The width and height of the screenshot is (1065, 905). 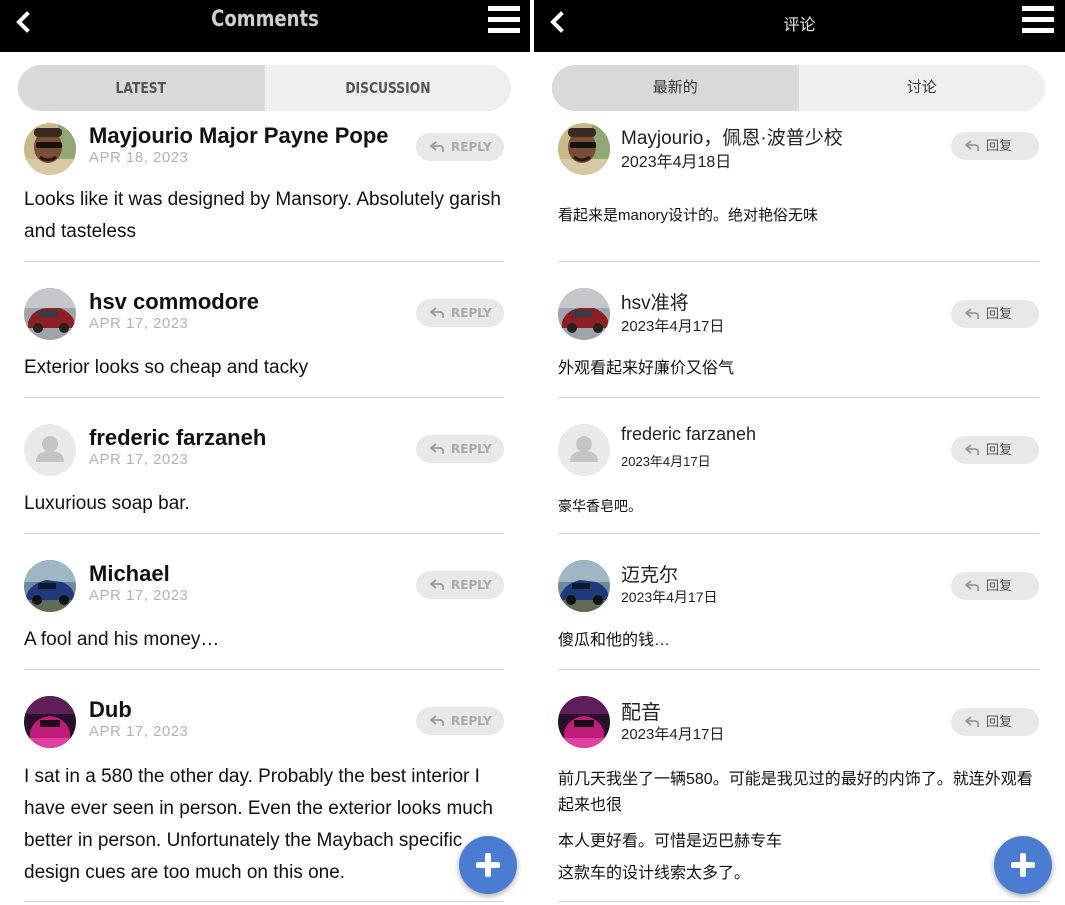 What do you see at coordinates (387, 88) in the screenshot?
I see `tab-discussion: DISCUSSION` at bounding box center [387, 88].